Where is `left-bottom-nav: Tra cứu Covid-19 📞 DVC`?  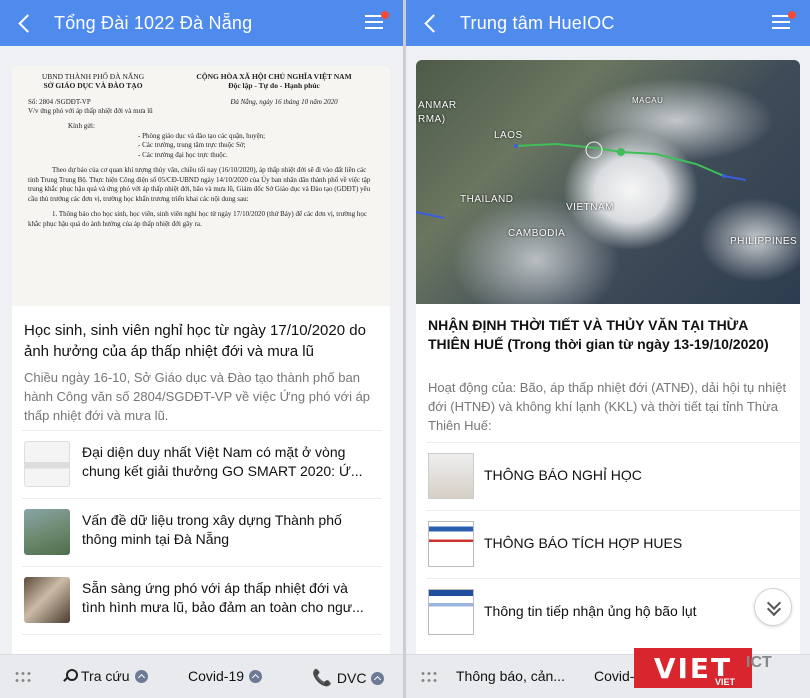
left-bottom-nav: Tra cứu Covid-19 📞 DVC is located at coordinates (201, 676).